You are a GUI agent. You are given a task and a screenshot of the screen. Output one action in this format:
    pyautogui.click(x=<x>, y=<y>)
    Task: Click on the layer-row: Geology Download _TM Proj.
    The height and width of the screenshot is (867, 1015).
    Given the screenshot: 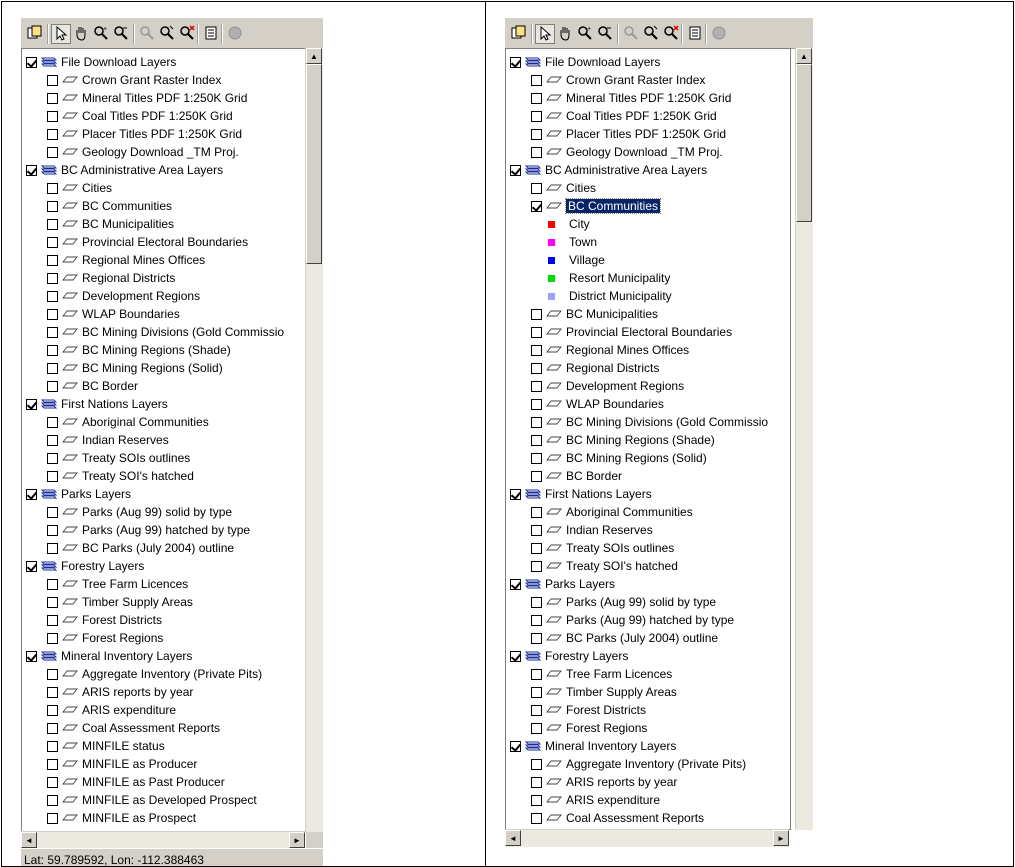 What is the action you would take?
    pyautogui.click(x=650, y=152)
    